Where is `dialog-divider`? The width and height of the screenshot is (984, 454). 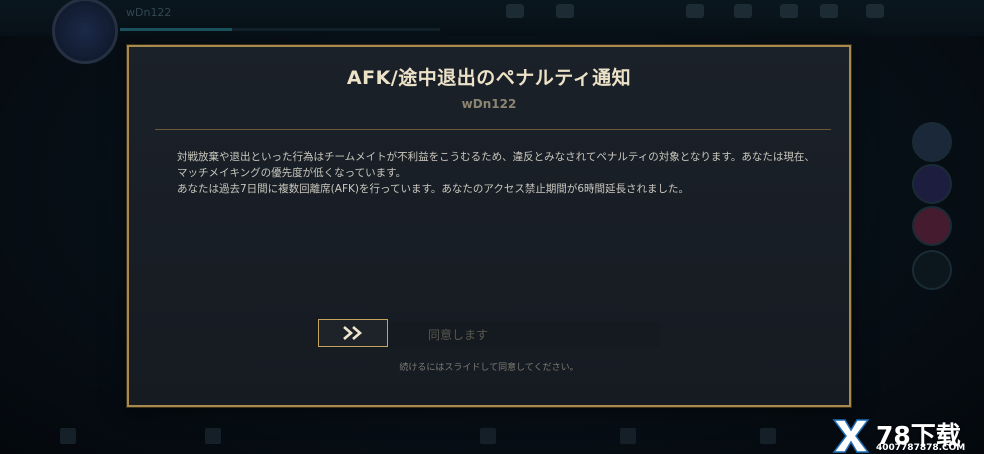
dialog-divider is located at coordinates (493, 129).